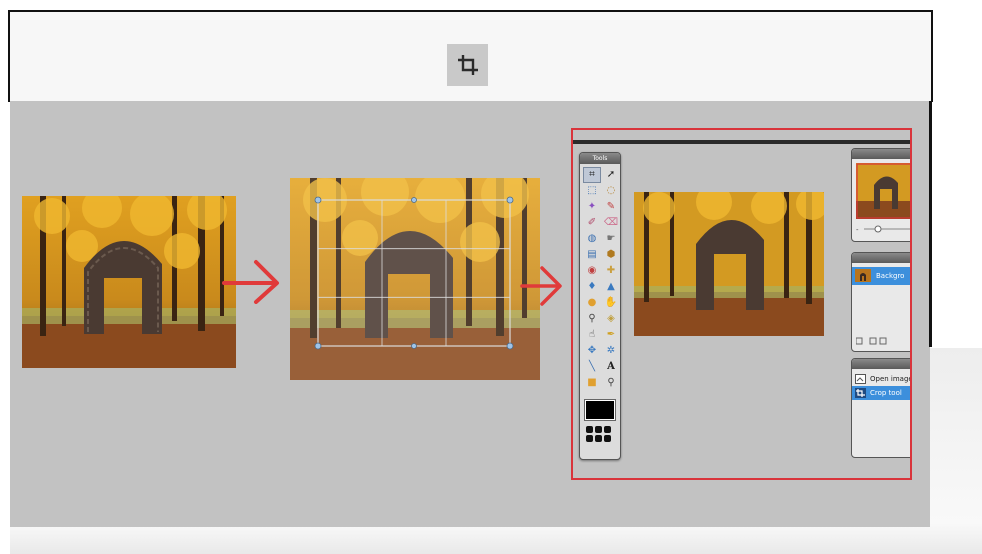 Image resolution: width=982 pixels, height=554 pixels. I want to click on tools-palette: Tools ⌗ ➚ ⬚ ◌ ✦ ✎ ✐ ⌫ ◍ ☛ ▤ ⬢ ◉ ✚ ♦ ▲ ● ✋ ⚲ ◈ ☝ ✒ ✥ ✲ ╲ A ■ ⚲, so click(600, 306).